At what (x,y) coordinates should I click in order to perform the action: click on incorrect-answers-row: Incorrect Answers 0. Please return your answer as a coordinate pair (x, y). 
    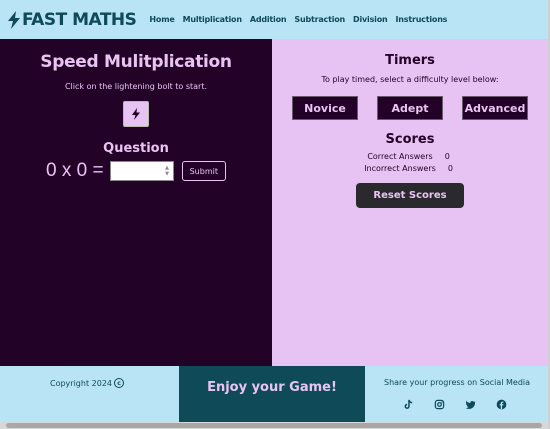
    Looking at the image, I should click on (410, 168).